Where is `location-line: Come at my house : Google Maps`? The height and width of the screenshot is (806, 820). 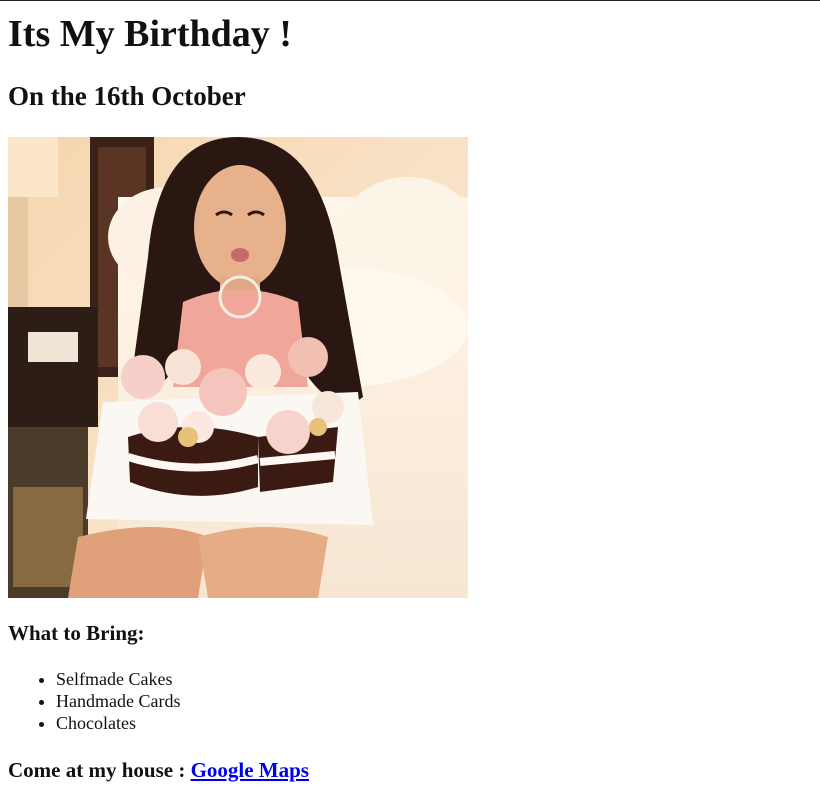 location-line: Come at my house : Google Maps is located at coordinates (158, 770).